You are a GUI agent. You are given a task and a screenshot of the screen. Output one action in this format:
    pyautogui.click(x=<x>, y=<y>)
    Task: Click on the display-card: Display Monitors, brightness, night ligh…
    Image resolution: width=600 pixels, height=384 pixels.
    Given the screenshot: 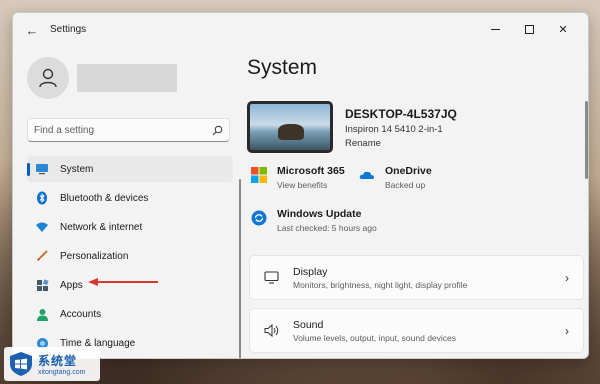 What is the action you would take?
    pyautogui.click(x=416, y=277)
    